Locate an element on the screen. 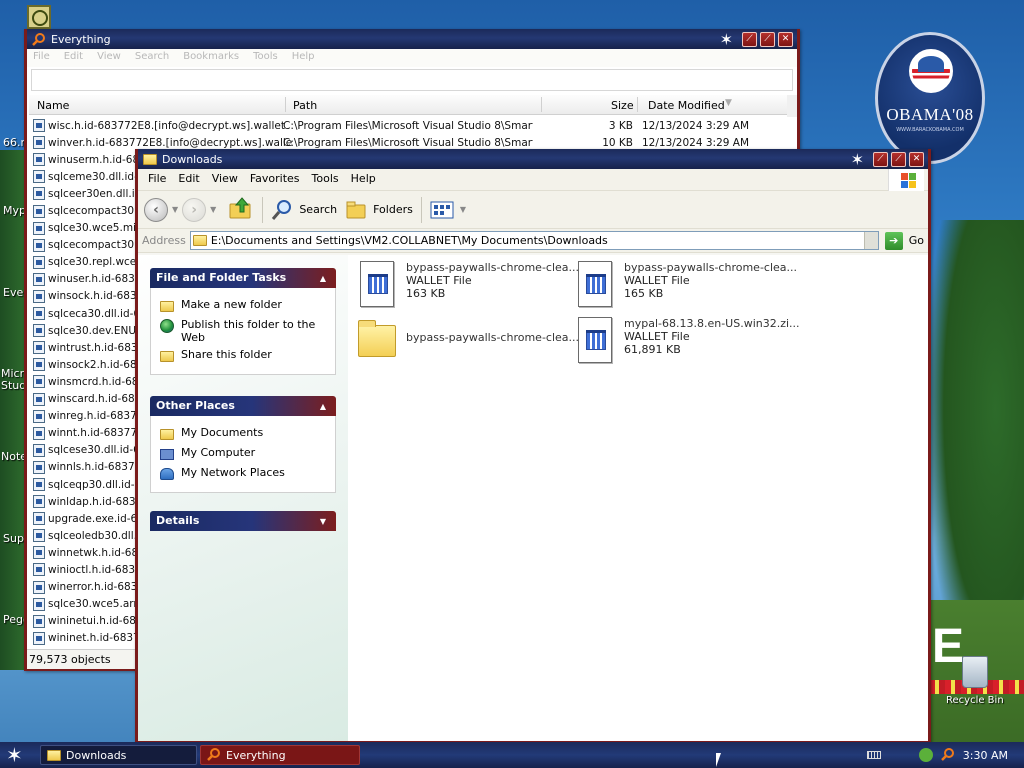  folders-button: Folders is located at coordinates (379, 210).